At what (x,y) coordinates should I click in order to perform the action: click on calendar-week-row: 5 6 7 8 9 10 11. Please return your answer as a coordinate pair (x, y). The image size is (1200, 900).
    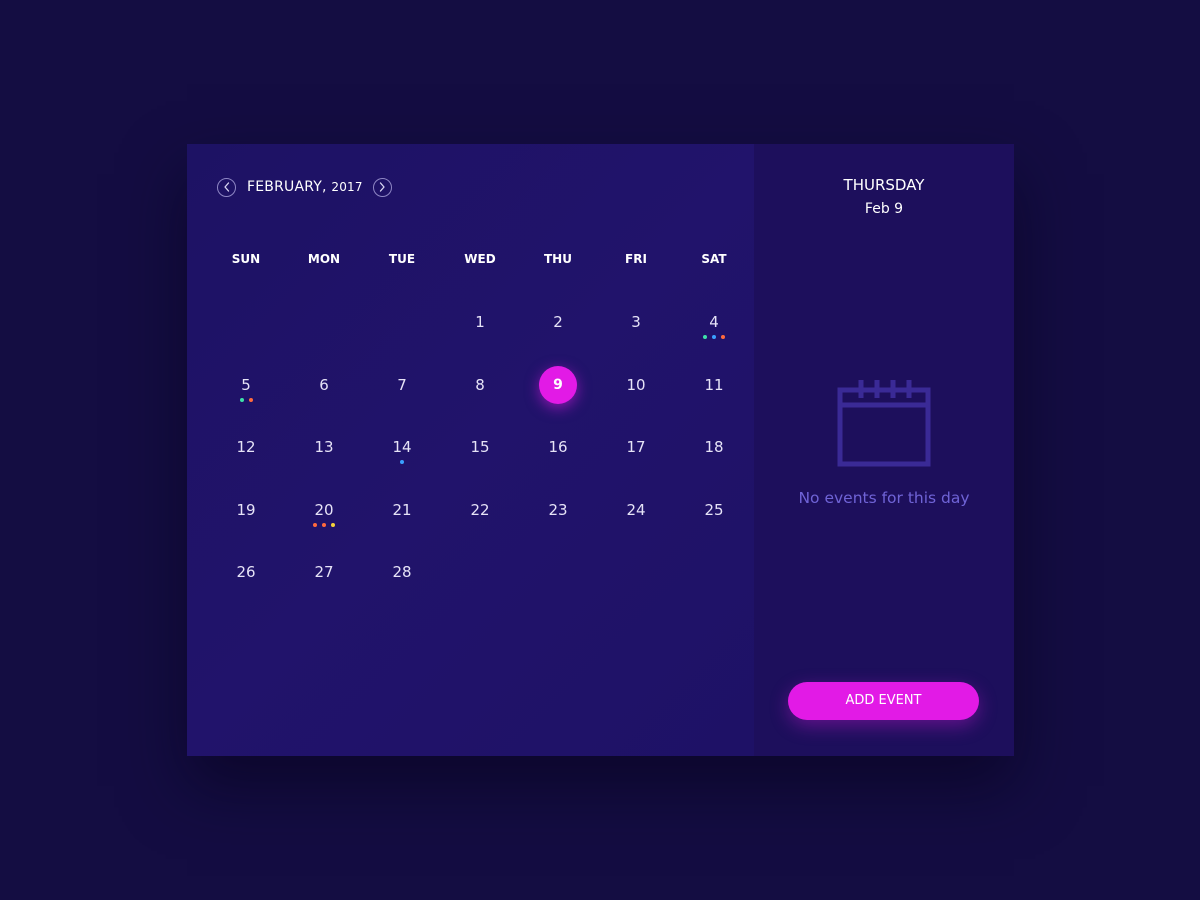
    Looking at the image, I should click on (480, 397).